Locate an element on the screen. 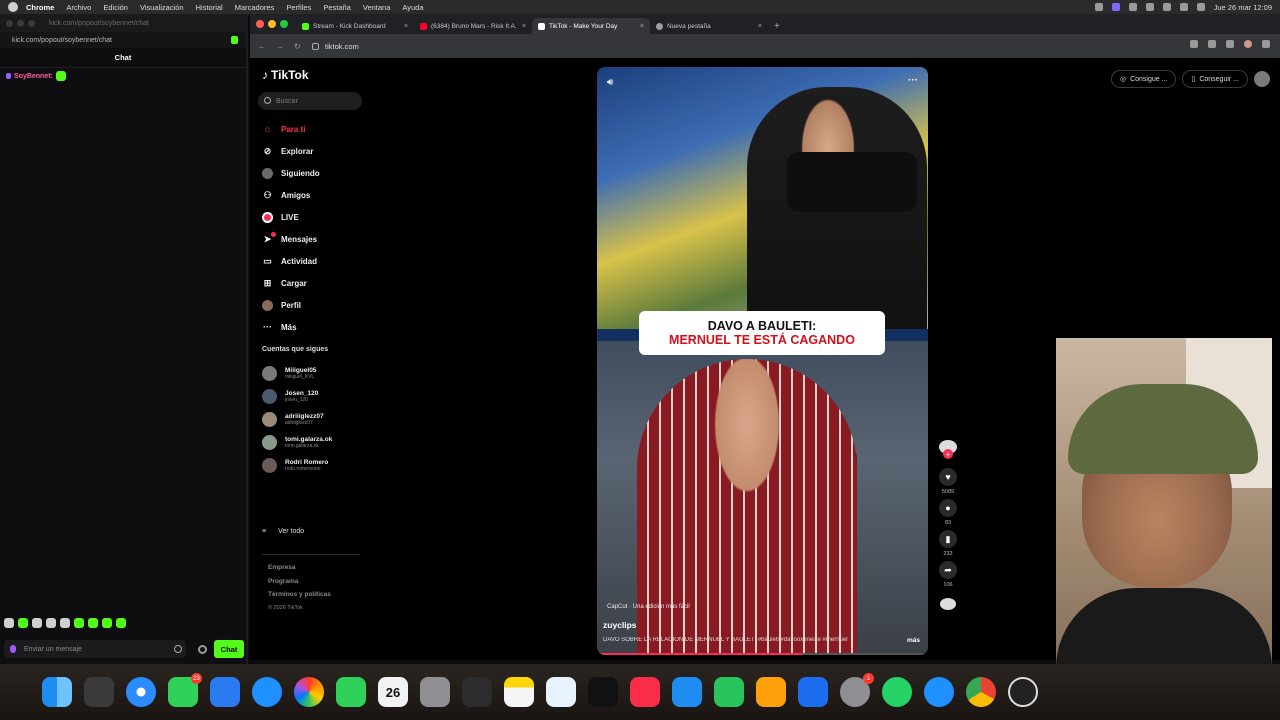 The image size is (1280, 720). menubar-clock: Jue 26 mar 12:09 is located at coordinates (1243, 7).